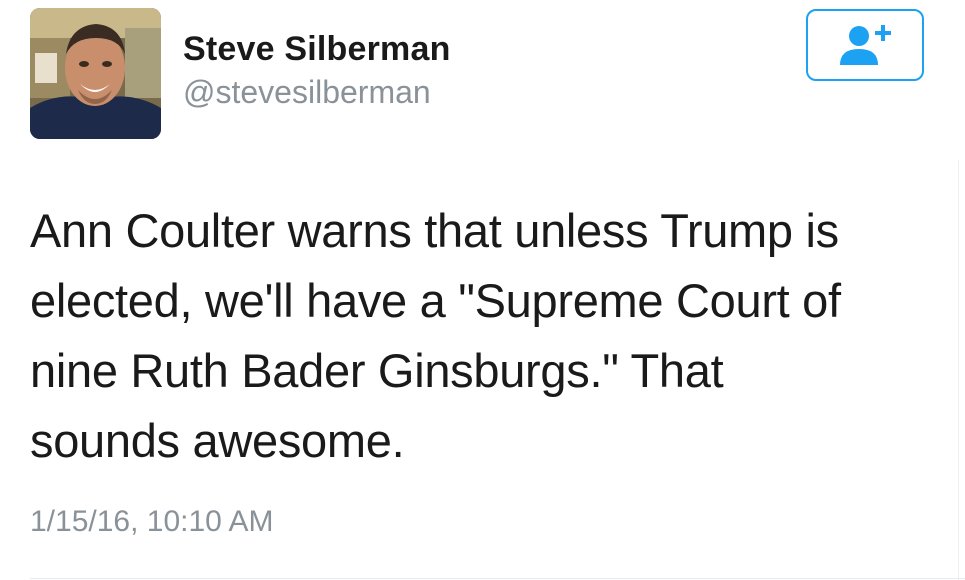 The image size is (965, 580). What do you see at coordinates (317, 49) in the screenshot?
I see `user-display-name: Steve Silberman` at bounding box center [317, 49].